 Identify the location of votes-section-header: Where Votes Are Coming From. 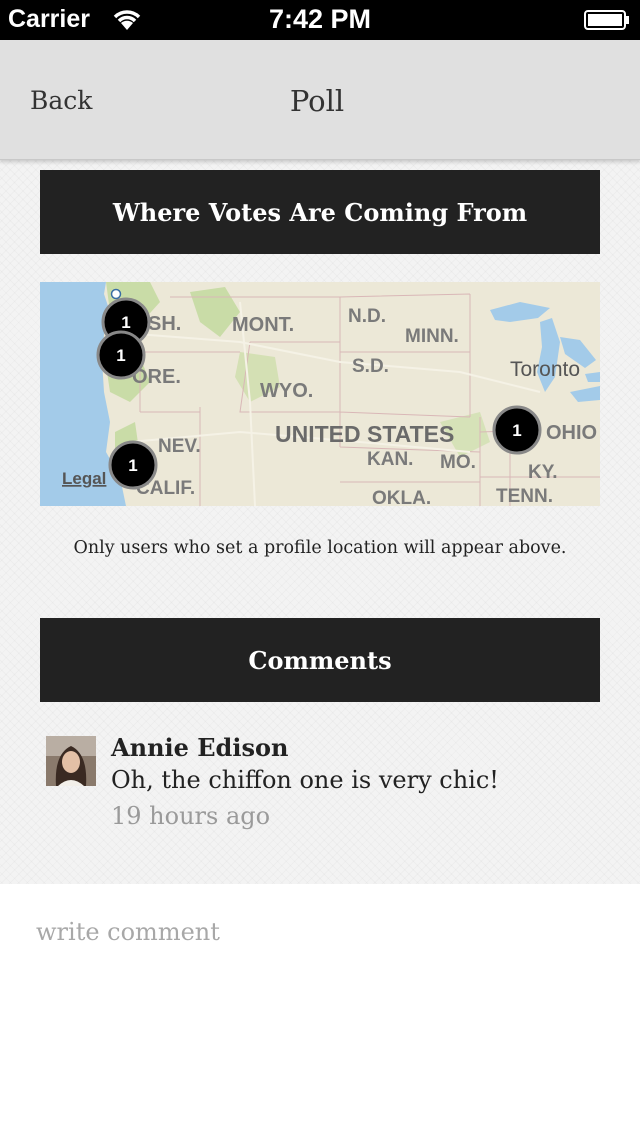
(320, 212).